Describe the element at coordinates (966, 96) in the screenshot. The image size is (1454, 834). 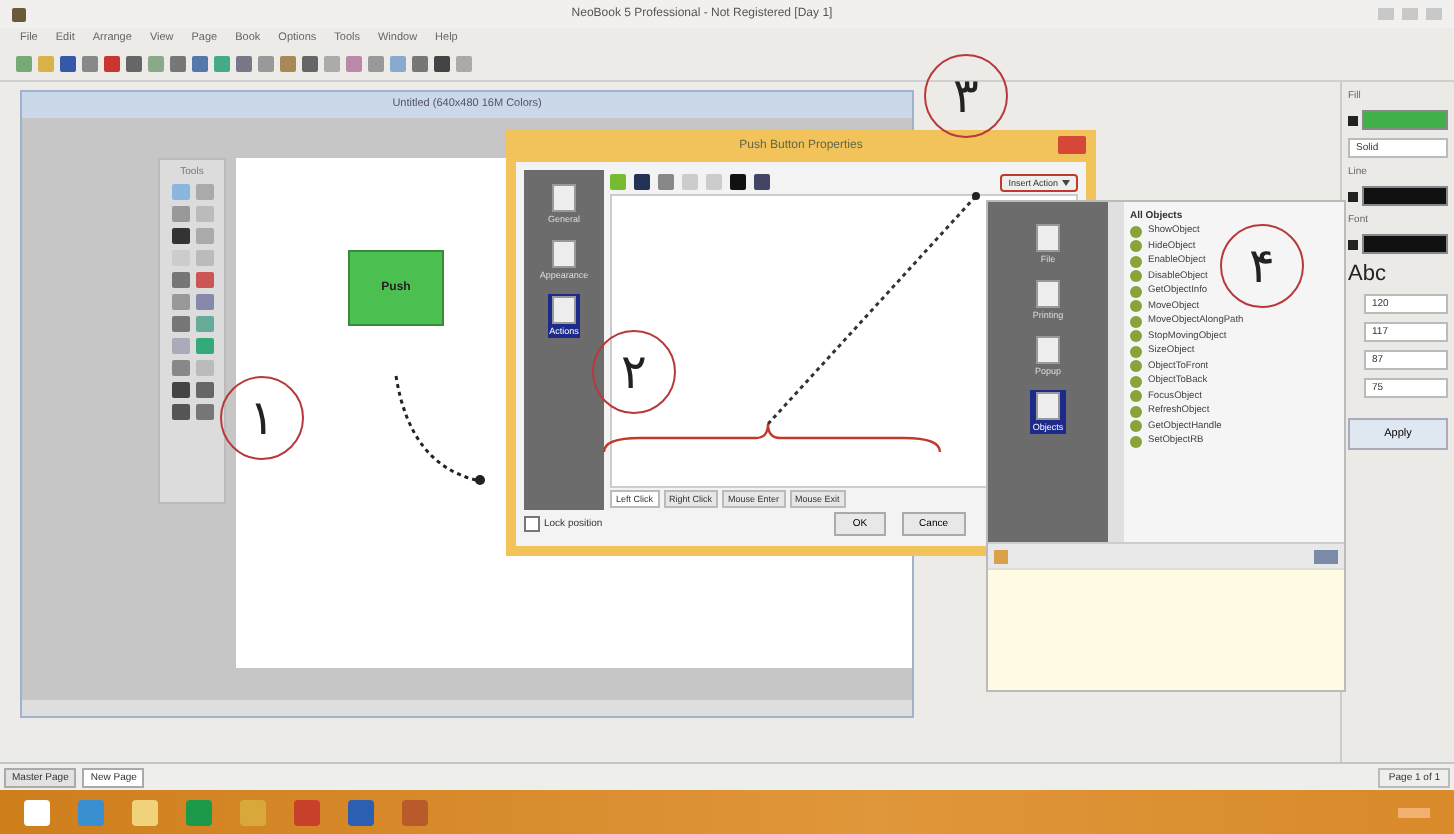
I see `annotation-circle: ۳` at that location.